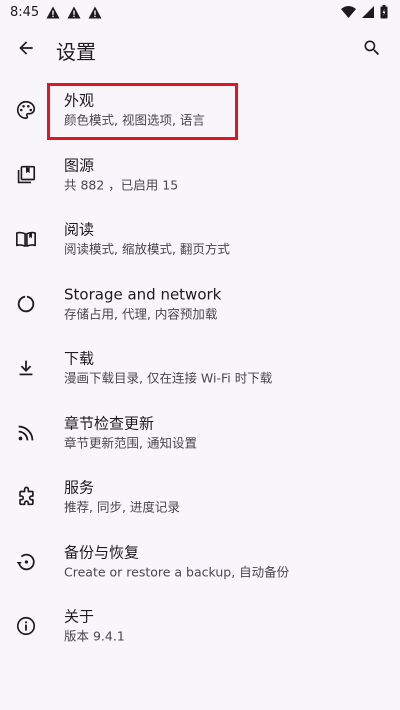 The height and width of the screenshot is (710, 400). What do you see at coordinates (79, 165) in the screenshot?
I see `settings-item-title: 图源` at bounding box center [79, 165].